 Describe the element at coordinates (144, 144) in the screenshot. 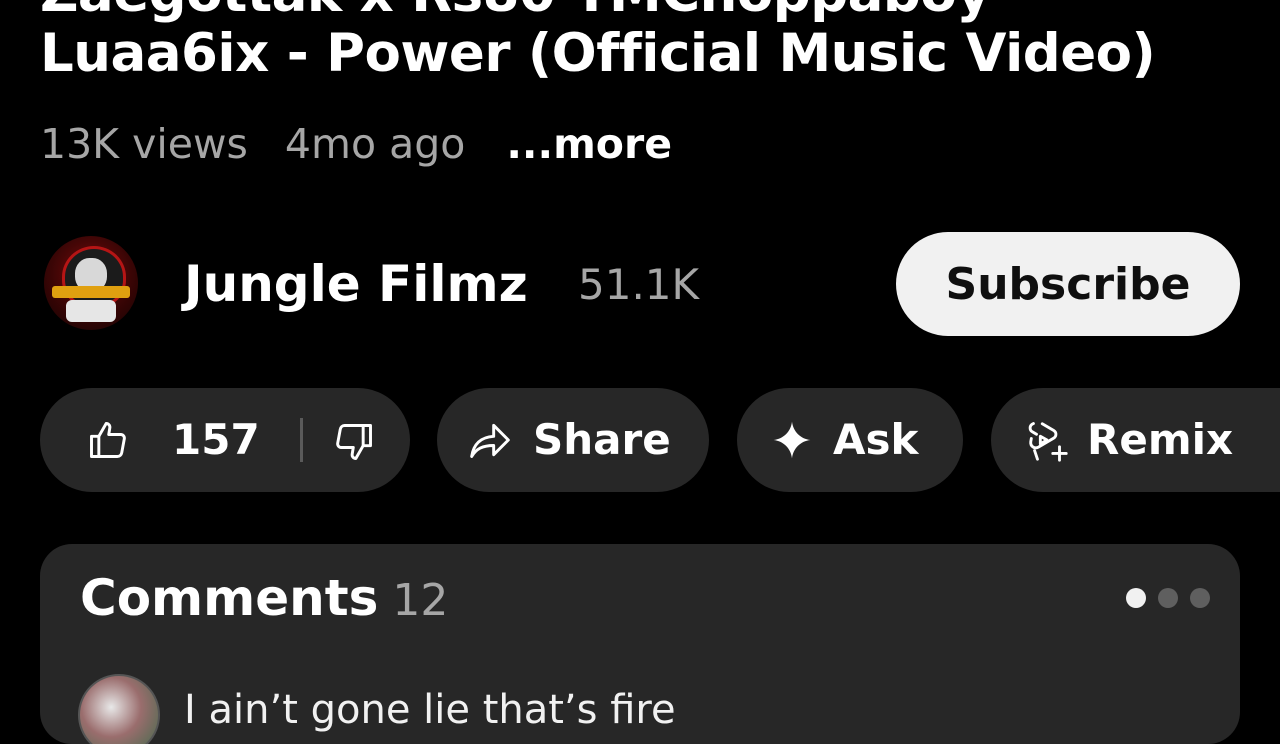

I see `view-count: 13K views` at that location.